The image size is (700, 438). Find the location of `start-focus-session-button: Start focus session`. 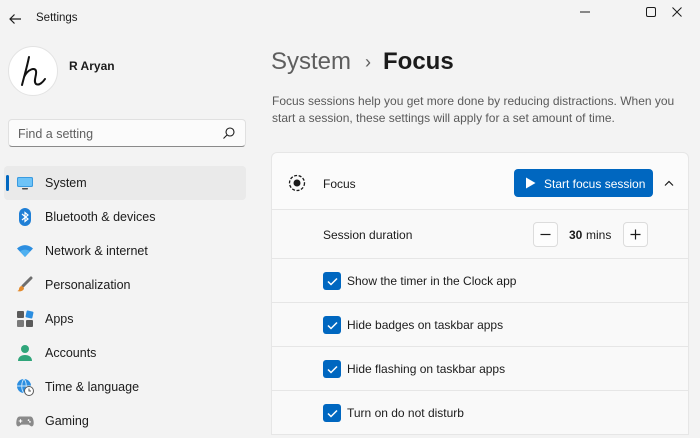

start-focus-session-button: Start focus session is located at coordinates (583, 183).